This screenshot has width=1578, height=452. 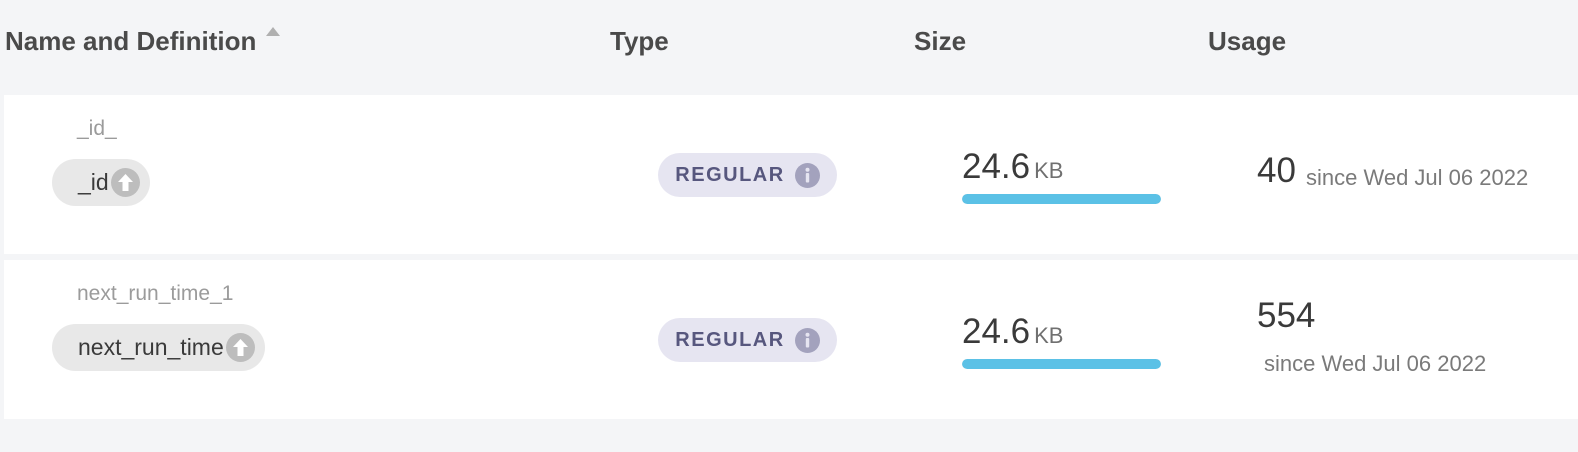 I want to click on index-usage-count: 40, so click(x=1276, y=170).